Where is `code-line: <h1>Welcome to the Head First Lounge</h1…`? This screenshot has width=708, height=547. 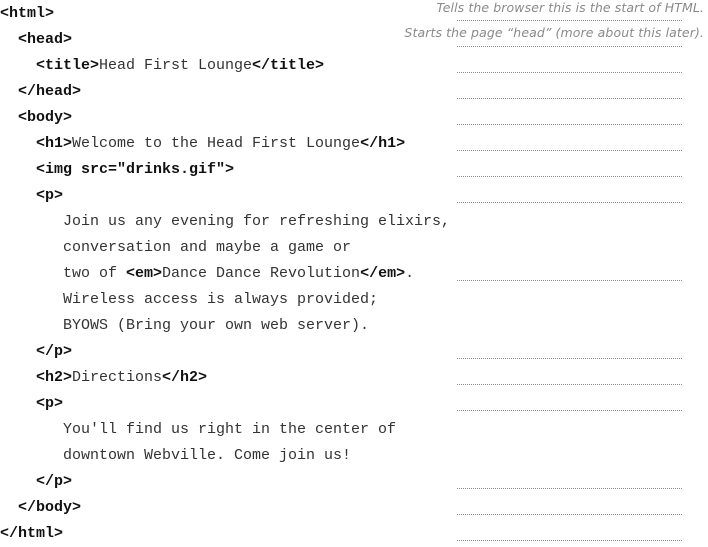 code-line: <h1>Welcome to the Head First Lounge</h1… is located at coordinates (220, 144).